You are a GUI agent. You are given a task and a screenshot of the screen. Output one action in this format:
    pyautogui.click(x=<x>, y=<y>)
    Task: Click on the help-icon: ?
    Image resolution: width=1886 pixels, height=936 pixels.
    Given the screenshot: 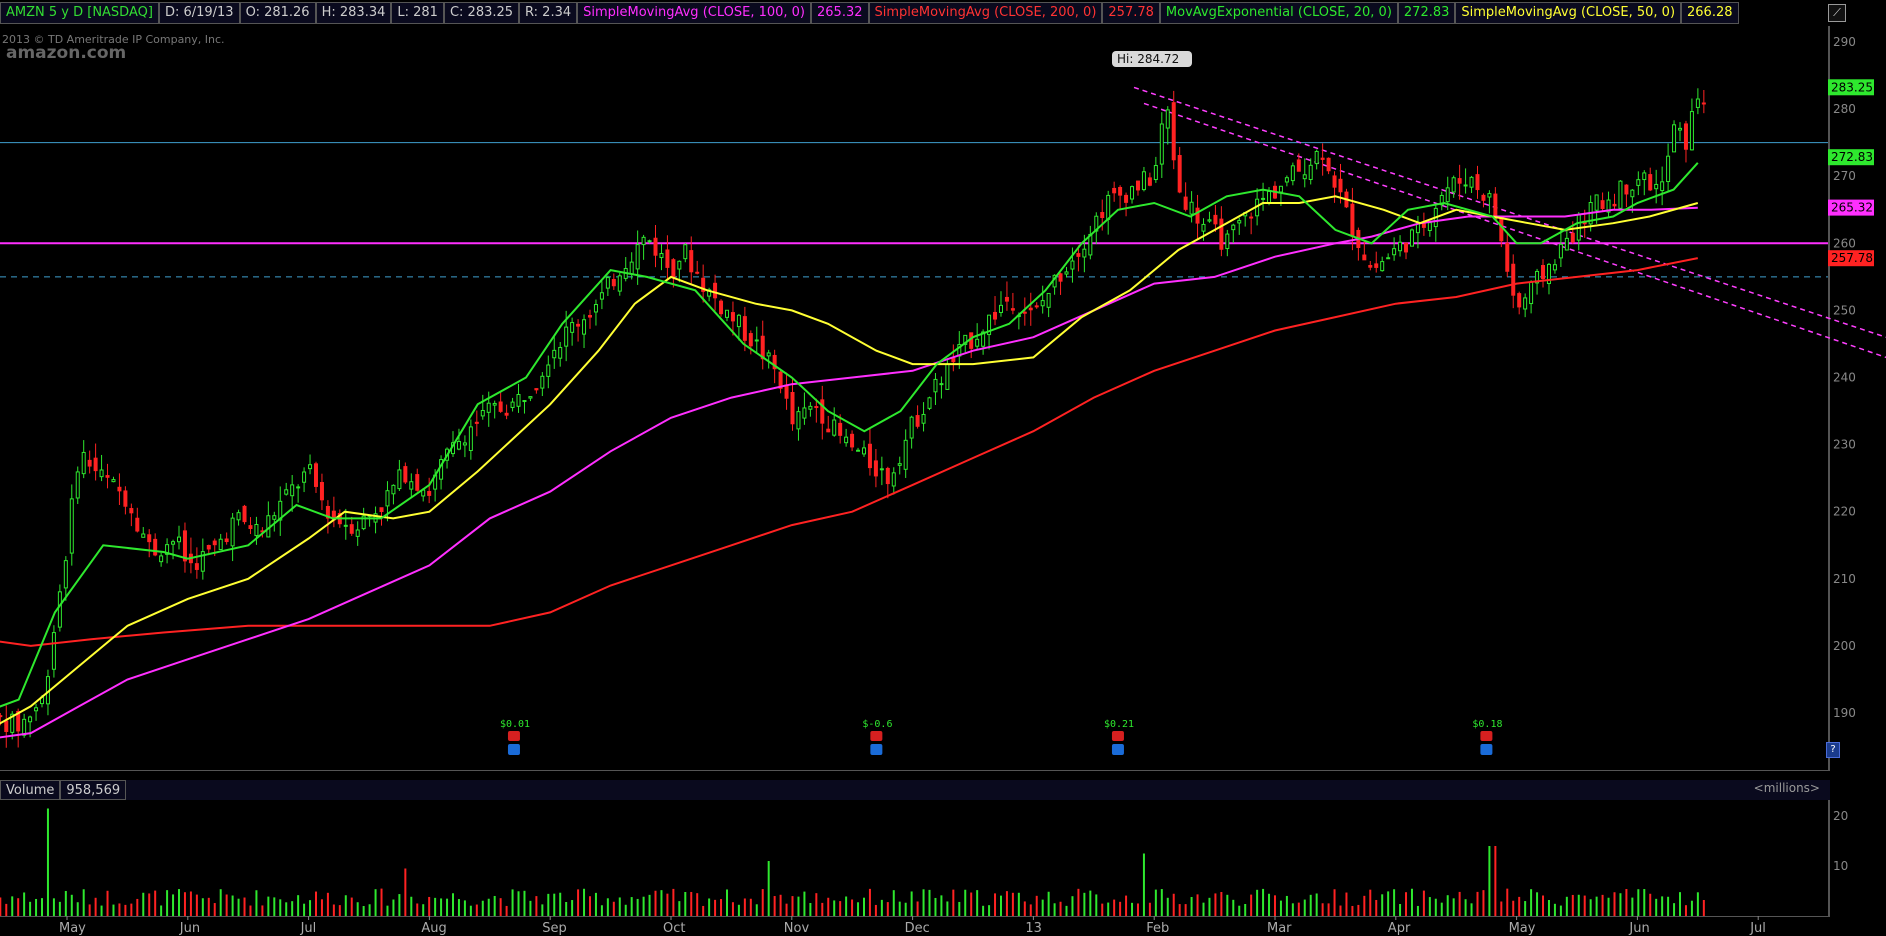 What is the action you would take?
    pyautogui.click(x=1833, y=750)
    